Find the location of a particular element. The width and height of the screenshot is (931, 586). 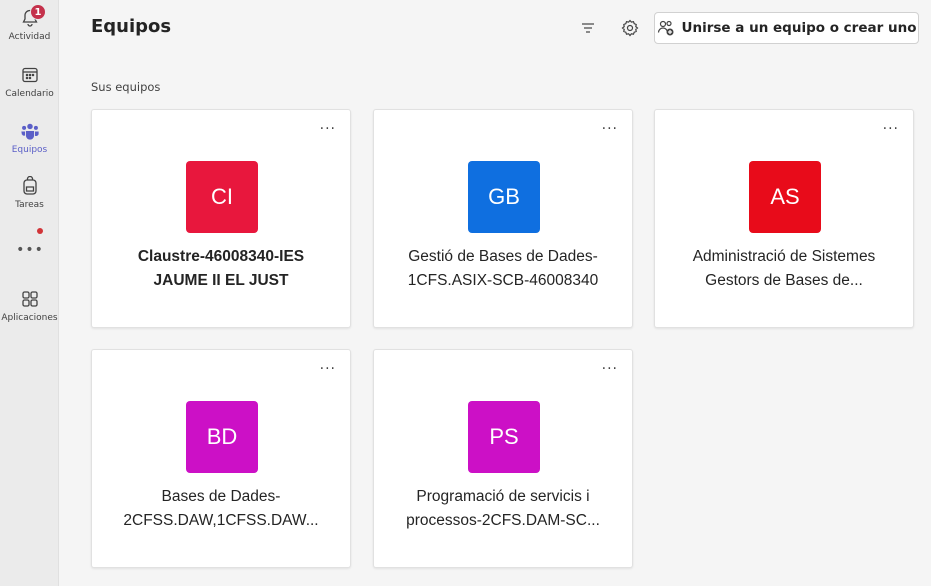

apps-icon is located at coordinates (30, 299).